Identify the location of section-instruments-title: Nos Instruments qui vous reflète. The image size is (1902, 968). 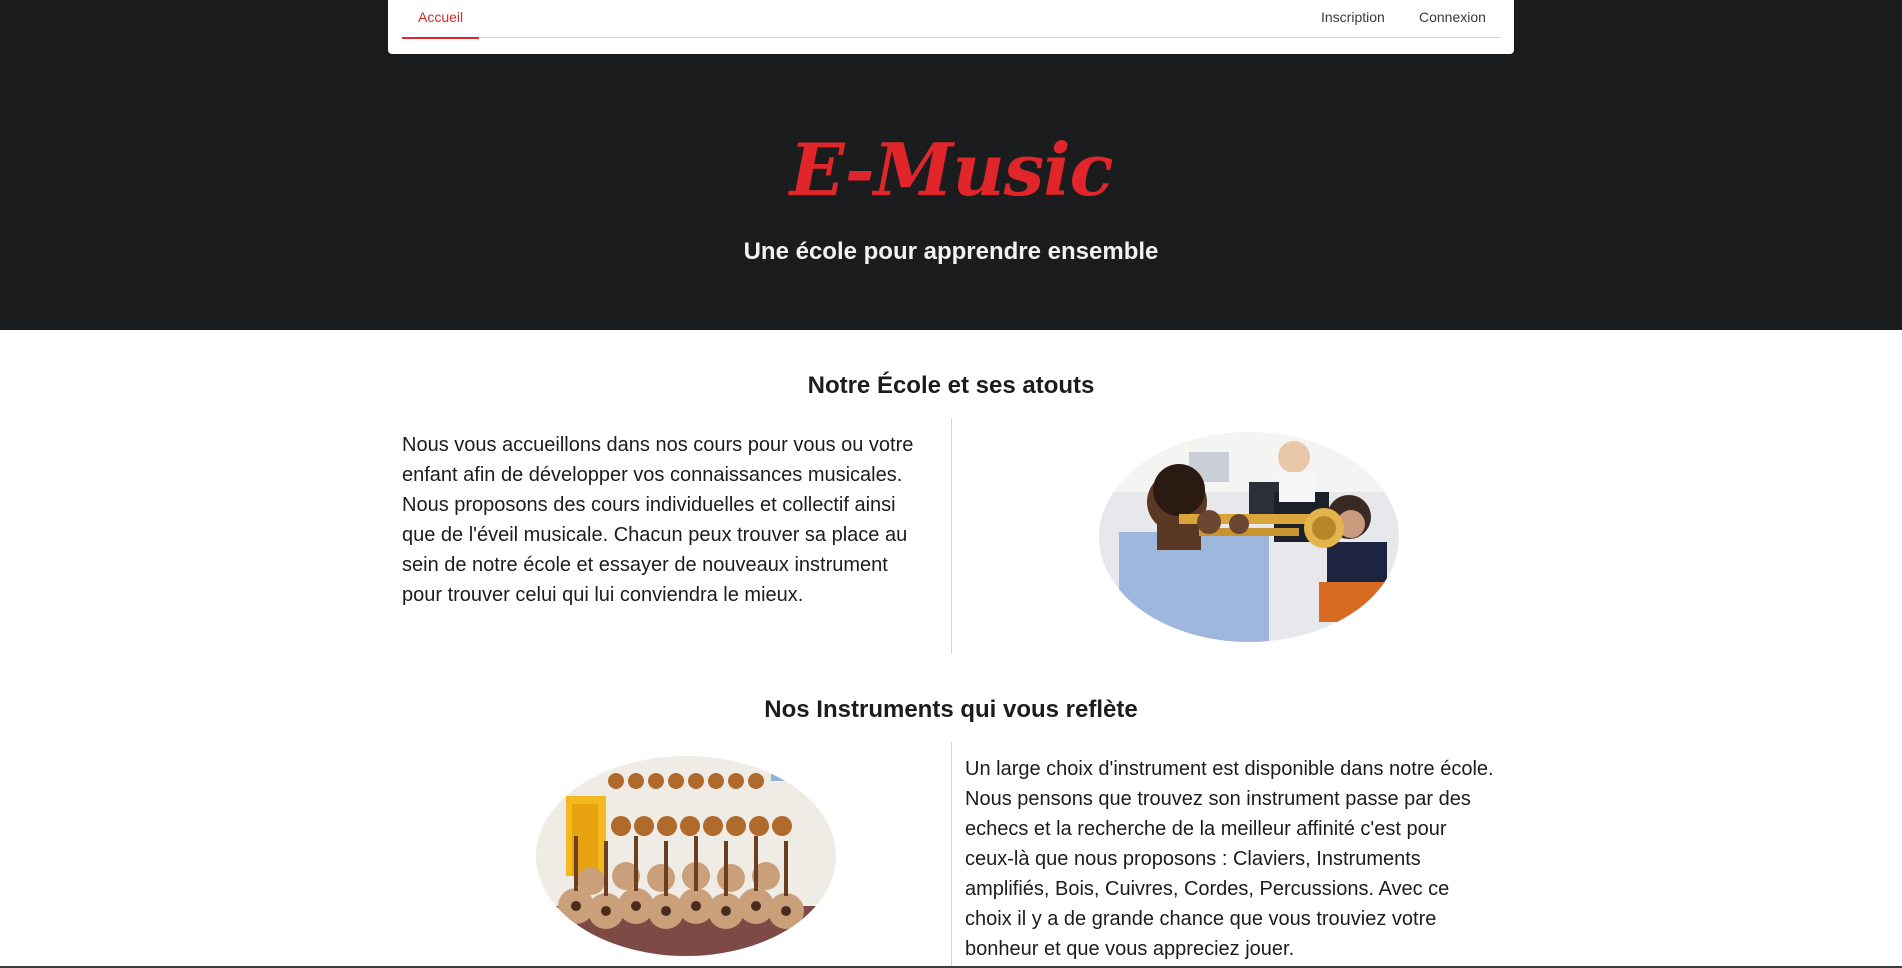
(951, 709).